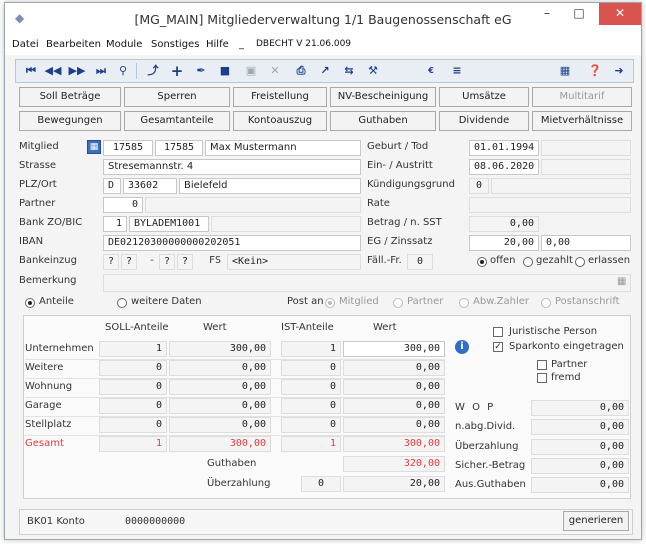 The height and width of the screenshot is (544, 646). Describe the element at coordinates (582, 121) in the screenshot. I see `mietverhaeltnisse-button: Mietverhältnisse` at that location.